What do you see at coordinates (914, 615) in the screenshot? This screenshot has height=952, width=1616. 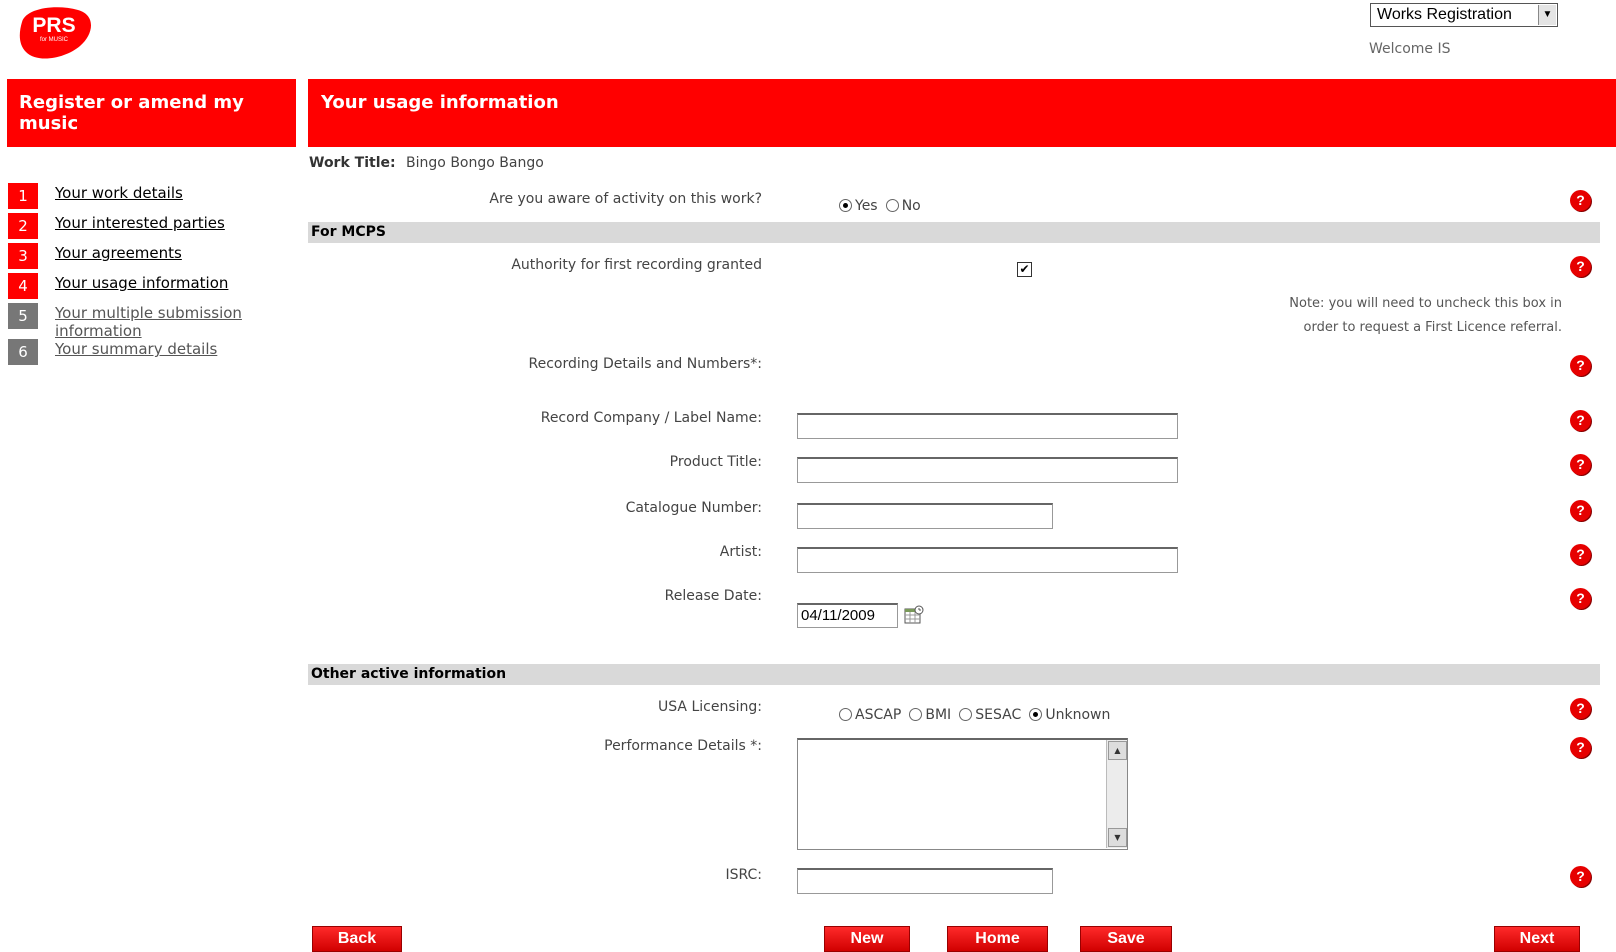 I see `calendar-icon` at bounding box center [914, 615].